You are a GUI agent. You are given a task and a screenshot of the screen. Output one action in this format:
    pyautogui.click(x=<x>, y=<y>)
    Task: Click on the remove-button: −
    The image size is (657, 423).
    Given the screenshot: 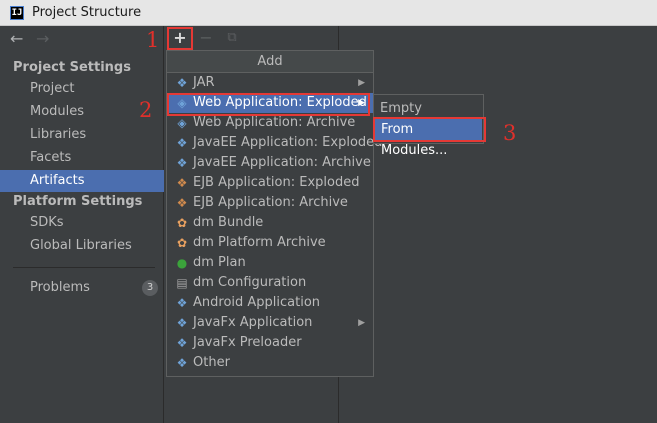 What is the action you would take?
    pyautogui.click(x=206, y=38)
    